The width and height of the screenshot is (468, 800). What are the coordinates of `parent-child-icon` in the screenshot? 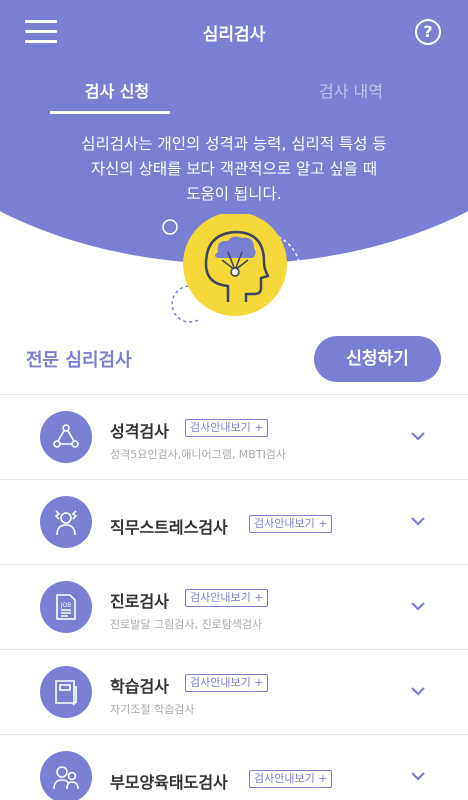 It's located at (66, 775).